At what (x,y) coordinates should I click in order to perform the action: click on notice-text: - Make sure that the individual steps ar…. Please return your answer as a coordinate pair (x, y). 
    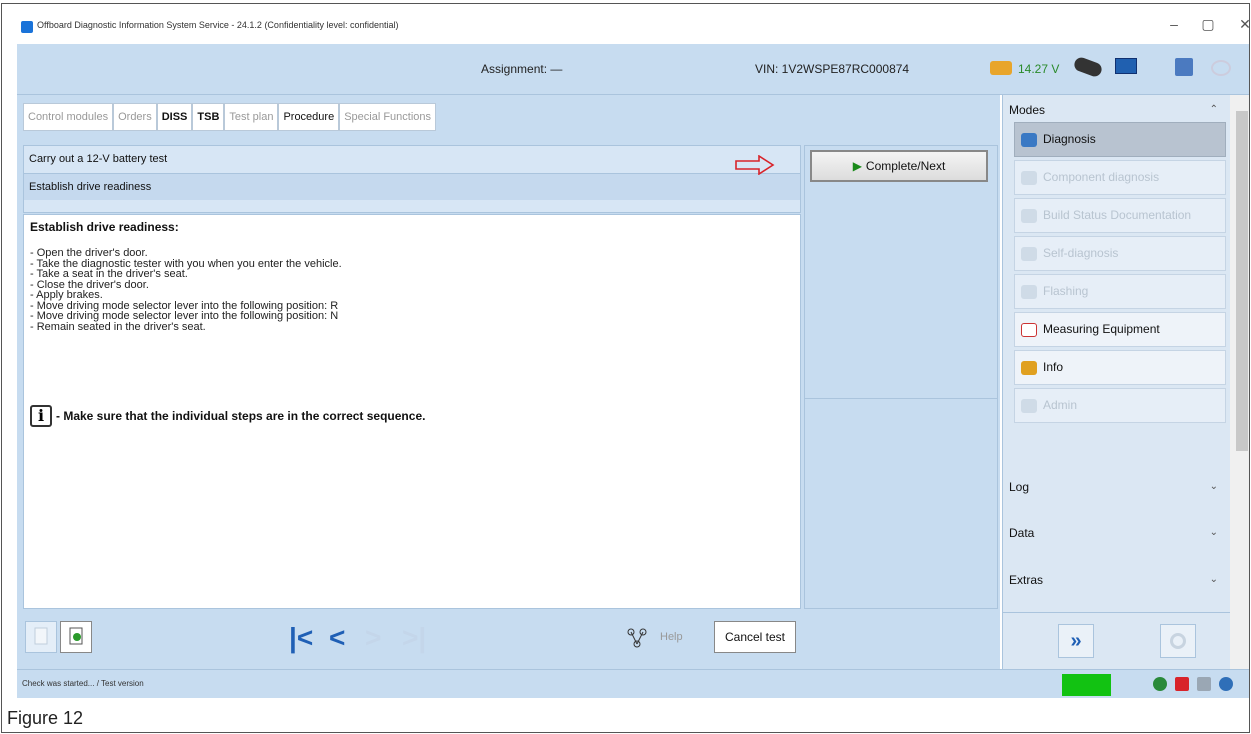
    Looking at the image, I should click on (241, 416).